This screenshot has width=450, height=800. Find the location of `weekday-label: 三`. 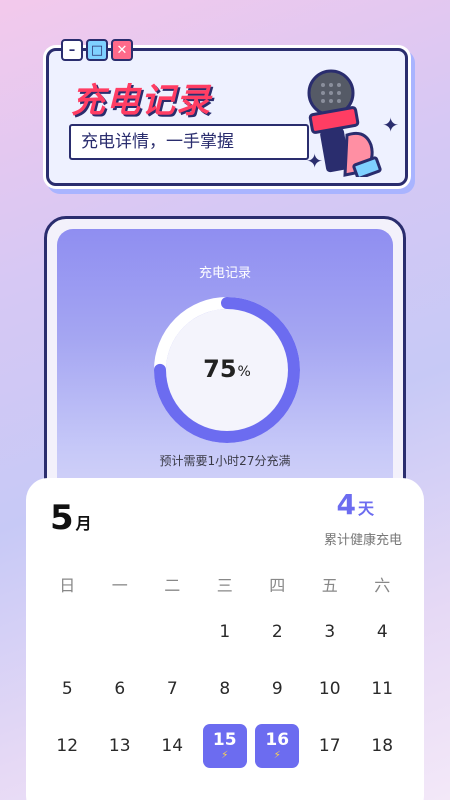

weekday-label: 三 is located at coordinates (224, 585).